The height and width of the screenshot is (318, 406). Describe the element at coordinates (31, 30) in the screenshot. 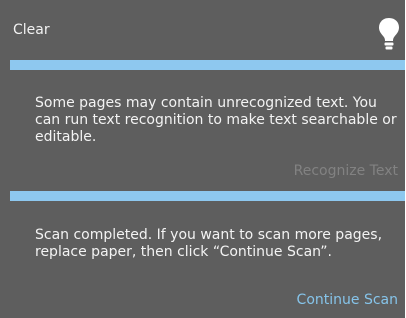

I see `clear-button: Clear` at that location.